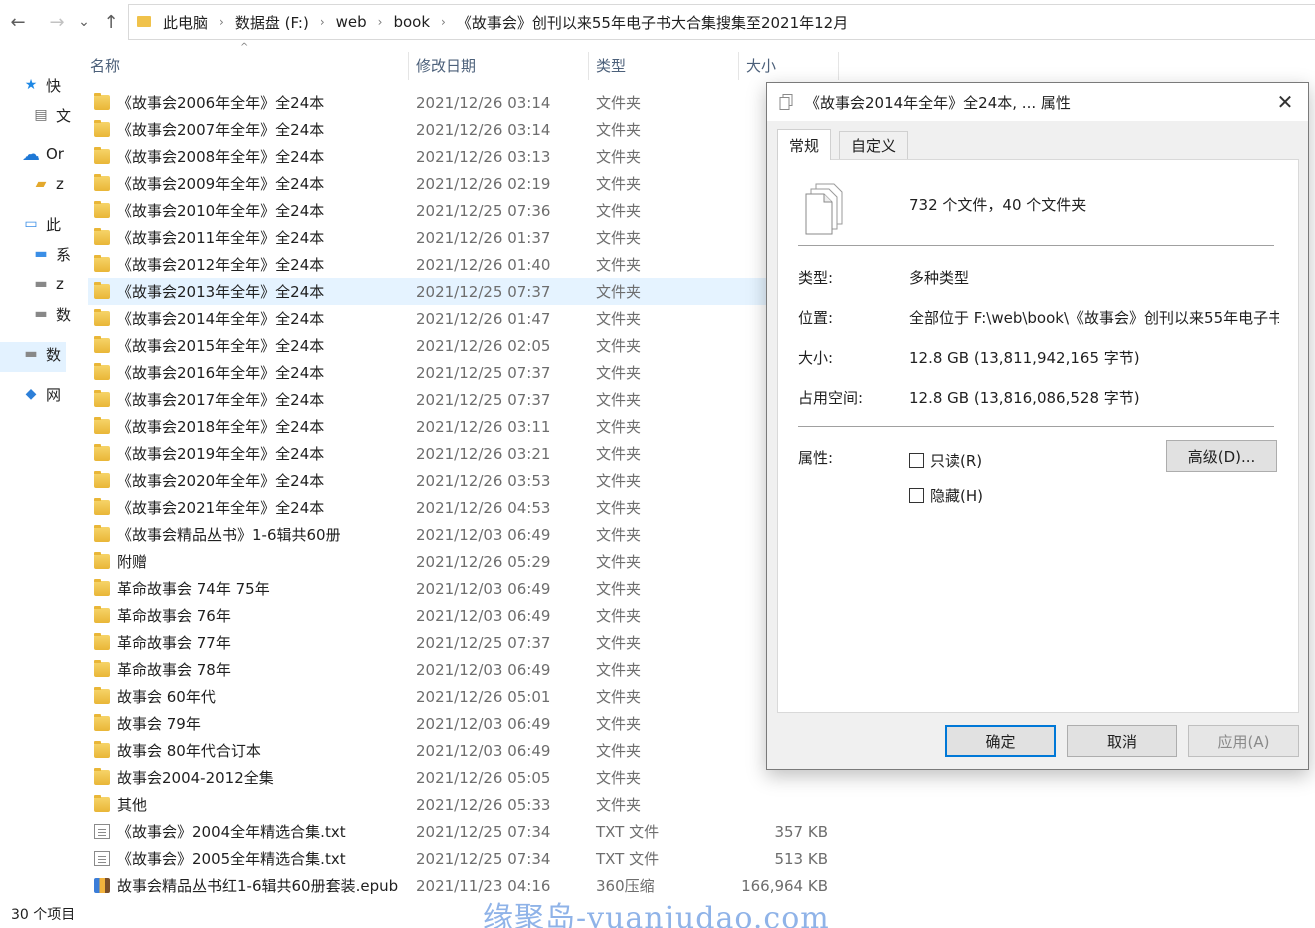 This screenshot has height=928, width=1315. Describe the element at coordinates (463, 102) in the screenshot. I see `file-row: 《故事会2006年全年》全24本 2021/12/26 03:14 文件夹` at that location.